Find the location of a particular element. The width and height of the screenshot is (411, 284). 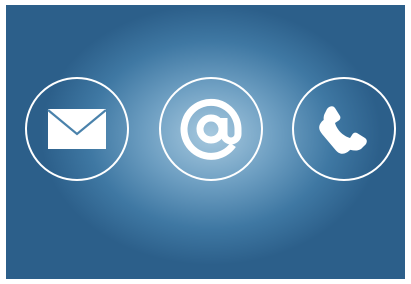

telephone-circle is located at coordinates (344, 129).